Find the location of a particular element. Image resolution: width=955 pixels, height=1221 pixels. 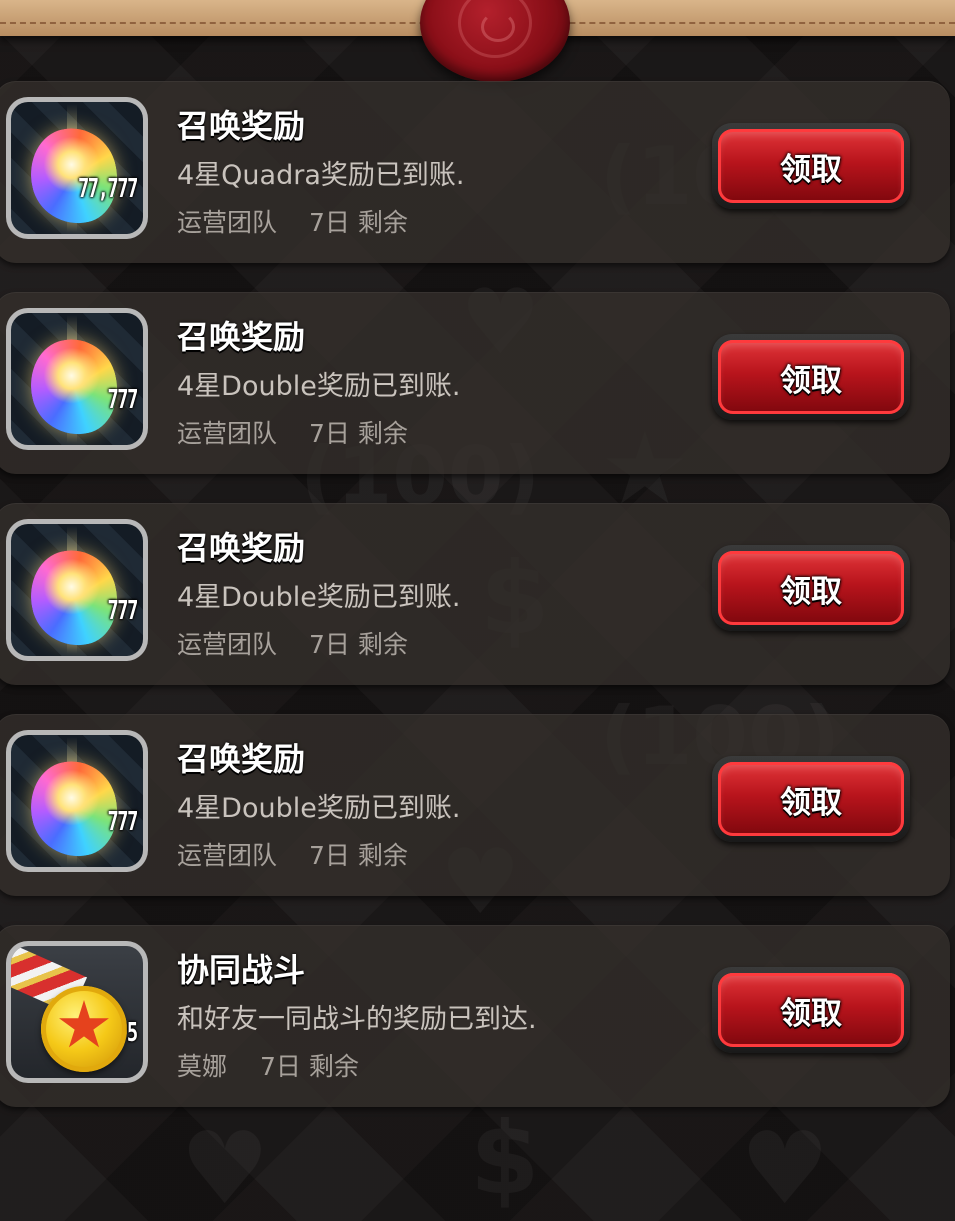

seal-swirl is located at coordinates (498, 27).